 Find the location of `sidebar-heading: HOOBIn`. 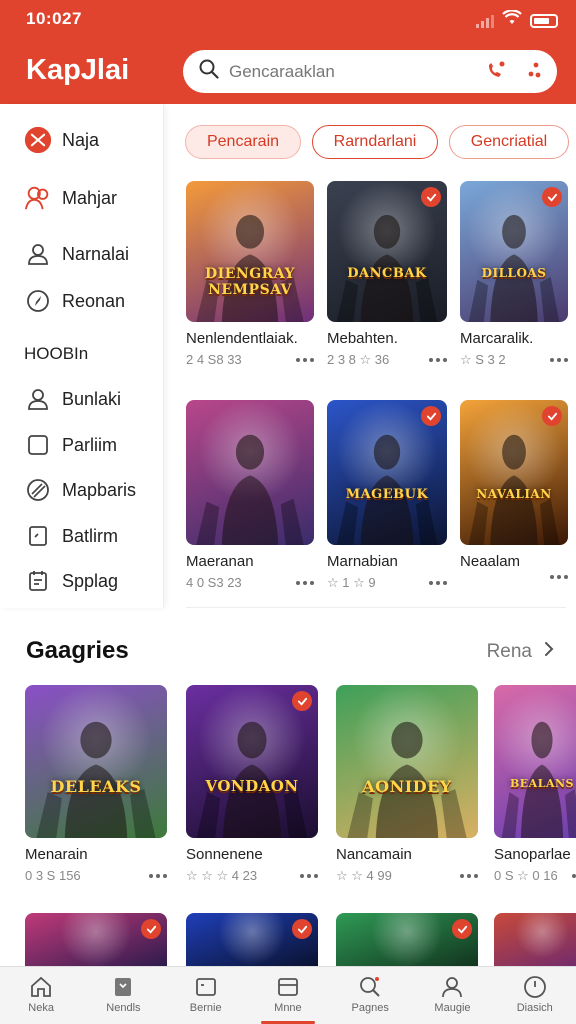

sidebar-heading: HOOBIn is located at coordinates (56, 353).